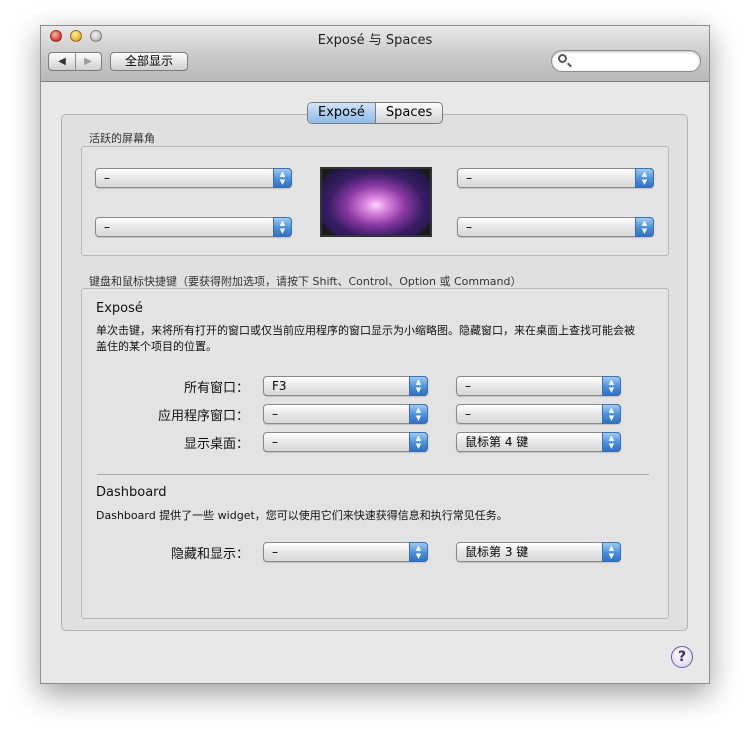 The width and height of the screenshot is (748, 738). I want to click on search-field, so click(626, 61).